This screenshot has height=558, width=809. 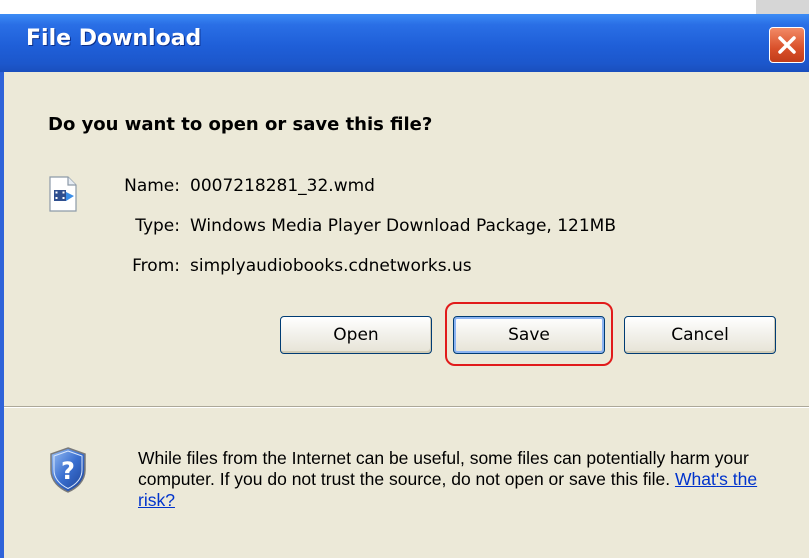 What do you see at coordinates (404, 43) in the screenshot?
I see `title-bar: File Download` at bounding box center [404, 43].